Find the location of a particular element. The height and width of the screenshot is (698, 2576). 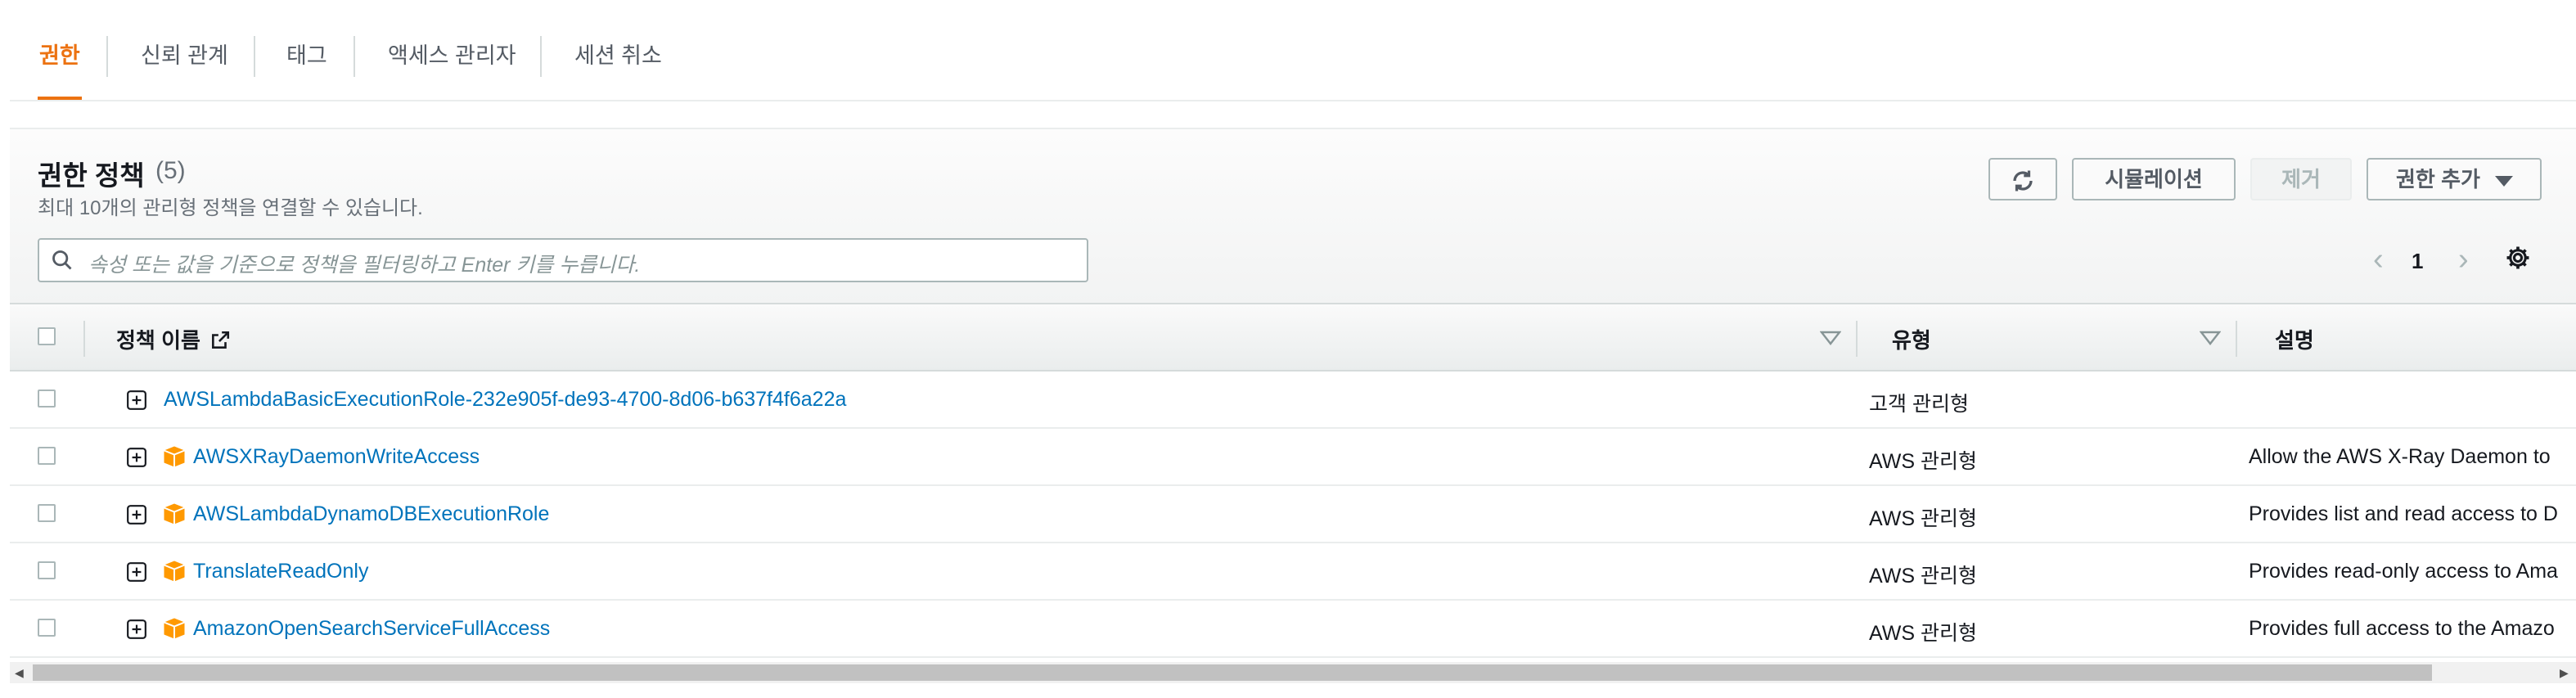

tab-tags: 태그 is located at coordinates (306, 49).